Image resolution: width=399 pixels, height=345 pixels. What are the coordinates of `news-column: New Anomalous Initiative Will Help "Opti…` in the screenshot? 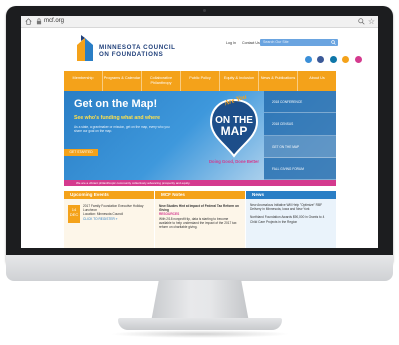 It's located at (291, 223).